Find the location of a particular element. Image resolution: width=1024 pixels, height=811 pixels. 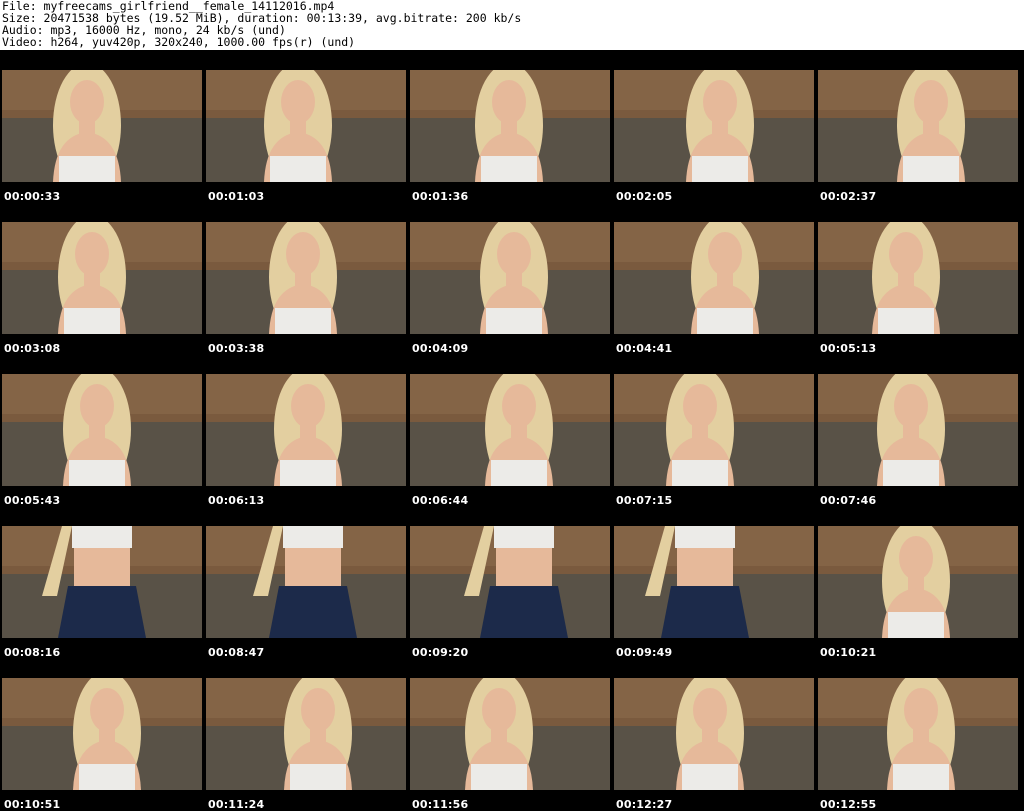

thumbnail-cell: 00:01:36 is located at coordinates (509, 146).